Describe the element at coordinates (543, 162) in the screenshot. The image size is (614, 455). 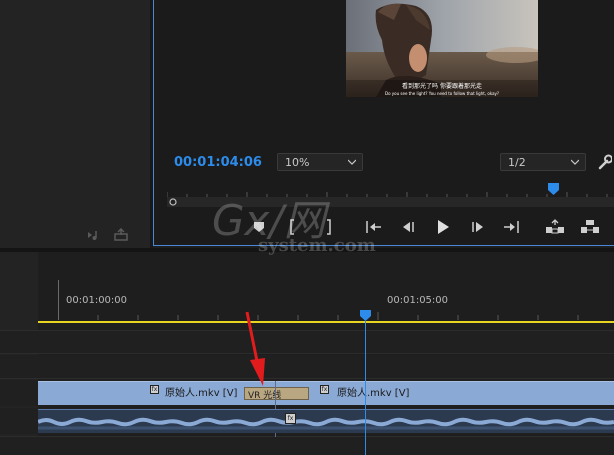
I see `playback-resolution-dropdown: 1/2` at that location.